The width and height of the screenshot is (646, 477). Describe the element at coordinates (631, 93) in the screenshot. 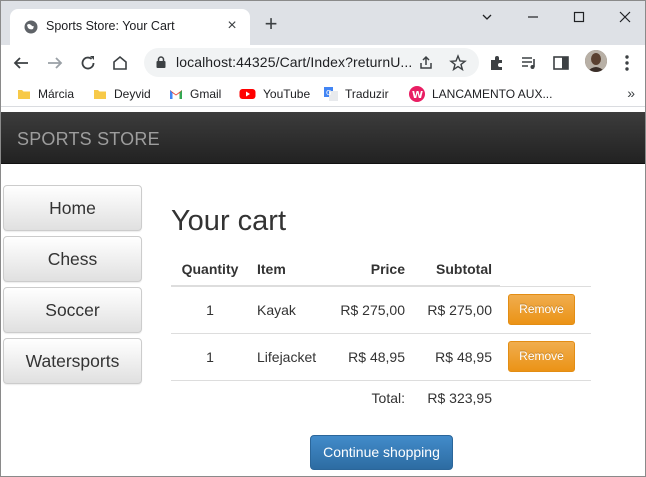

I see `bookmarks-overflow-icon: »` at that location.